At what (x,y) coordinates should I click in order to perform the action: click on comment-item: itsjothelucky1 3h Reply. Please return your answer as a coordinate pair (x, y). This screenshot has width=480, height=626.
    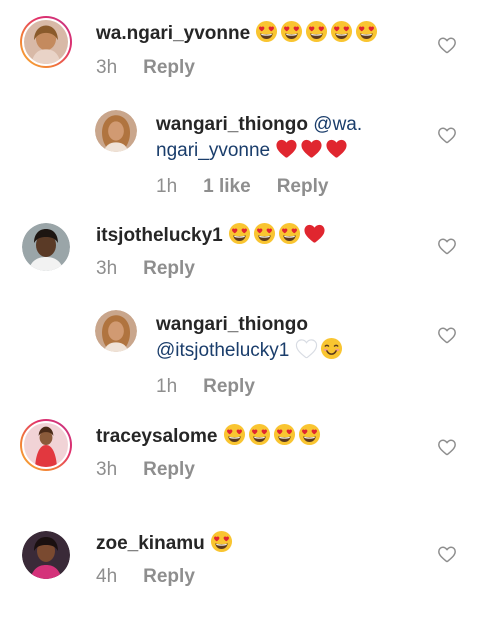
    Looking at the image, I should click on (240, 255).